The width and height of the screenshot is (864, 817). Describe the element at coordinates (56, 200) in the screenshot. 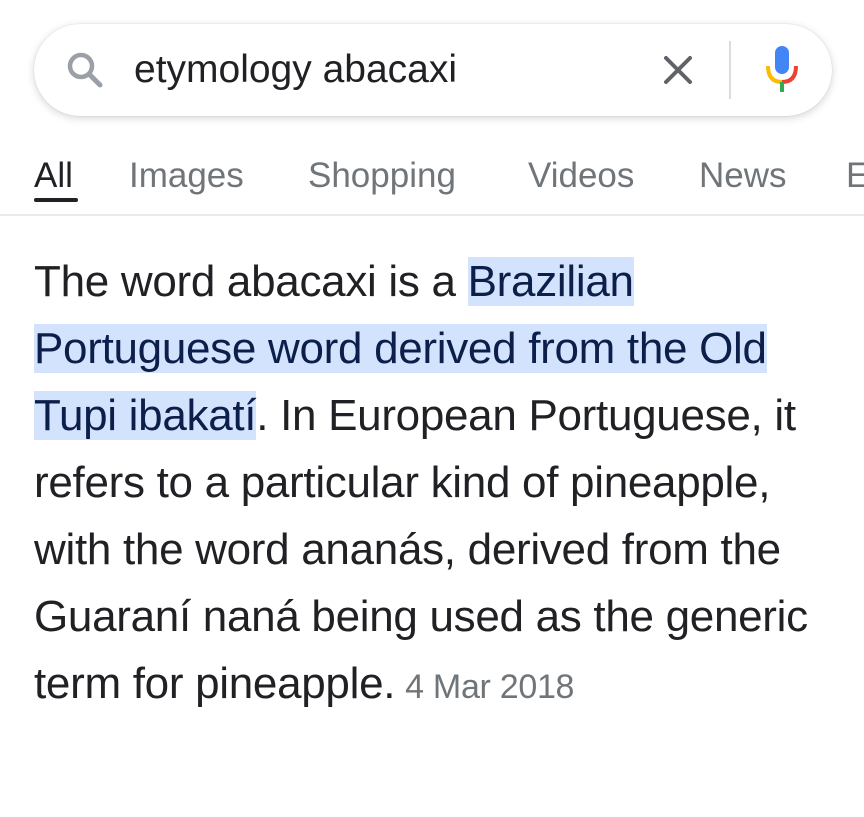

I see `tab-active-indicator` at that location.